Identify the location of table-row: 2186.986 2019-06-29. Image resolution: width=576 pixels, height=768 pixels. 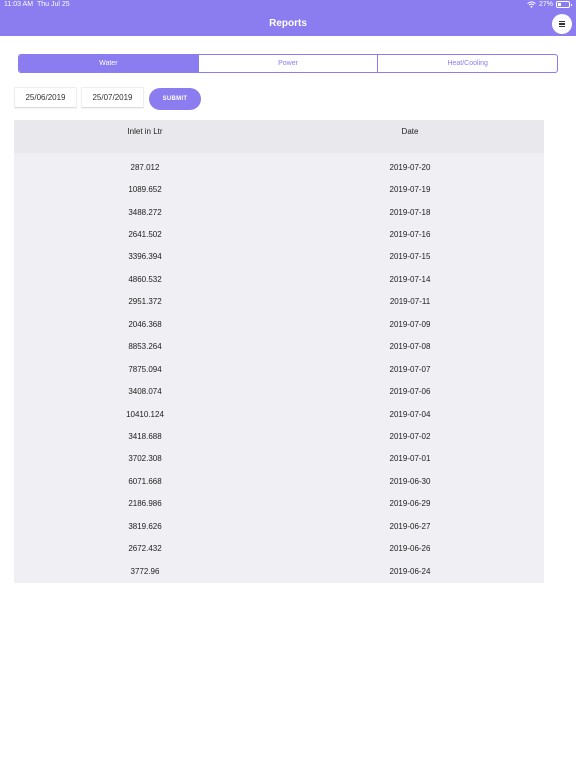
(279, 504).